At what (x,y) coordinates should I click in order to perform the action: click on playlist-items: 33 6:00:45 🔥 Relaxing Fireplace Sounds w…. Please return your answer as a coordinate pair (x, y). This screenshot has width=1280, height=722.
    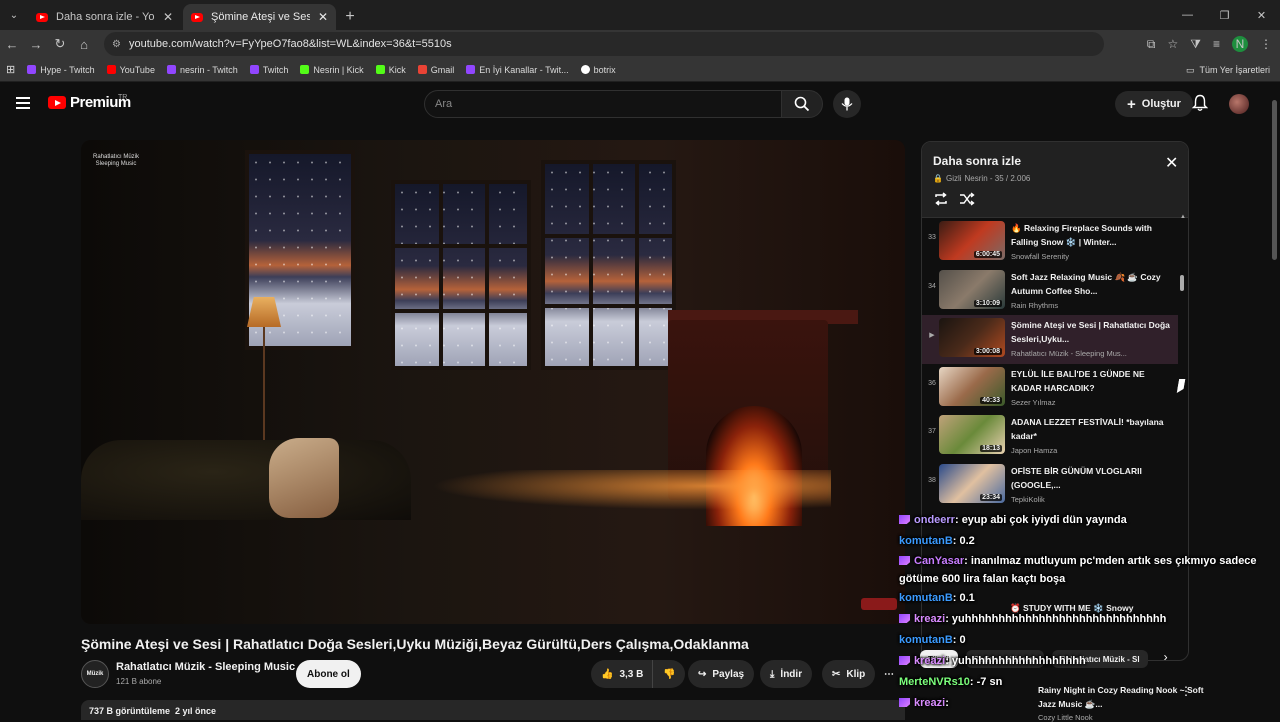
    Looking at the image, I should click on (1050, 363).